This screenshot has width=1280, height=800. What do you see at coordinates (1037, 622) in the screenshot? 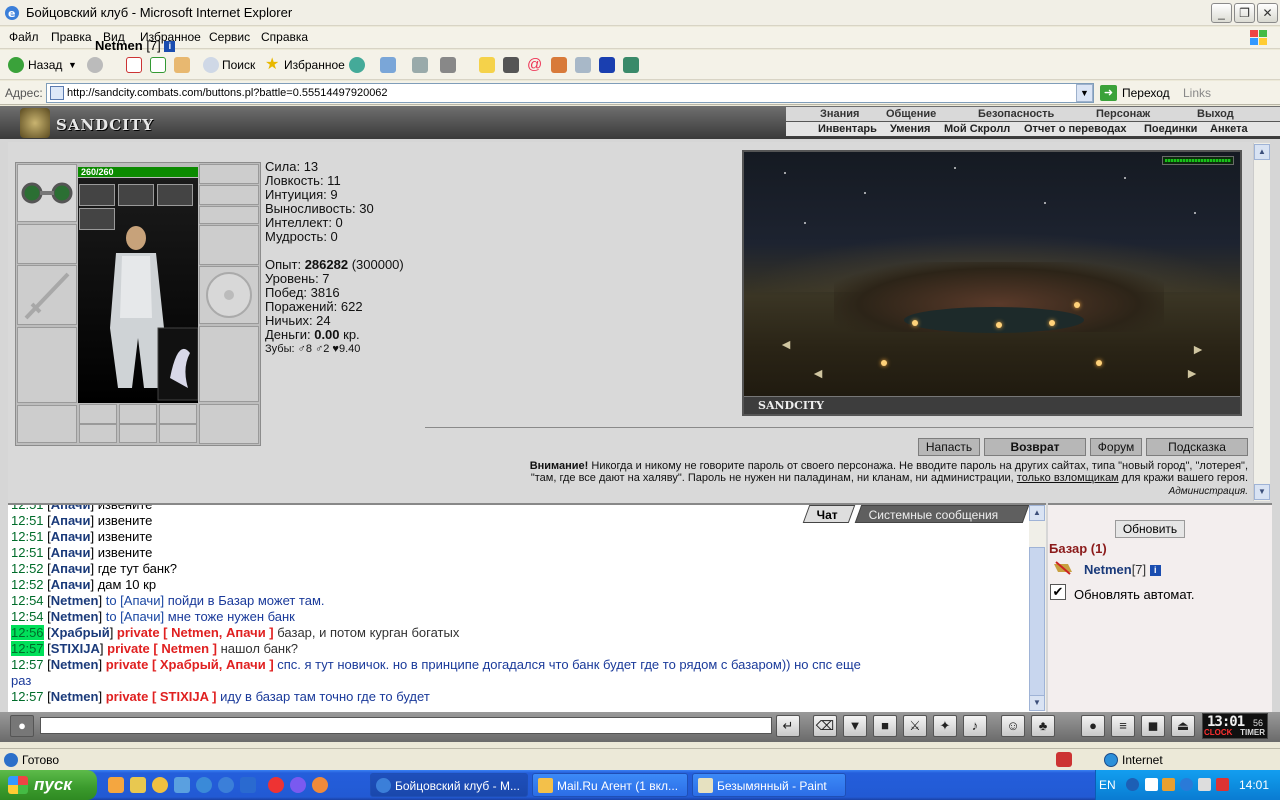
I see `chat-scroll-thumb` at bounding box center [1037, 622].